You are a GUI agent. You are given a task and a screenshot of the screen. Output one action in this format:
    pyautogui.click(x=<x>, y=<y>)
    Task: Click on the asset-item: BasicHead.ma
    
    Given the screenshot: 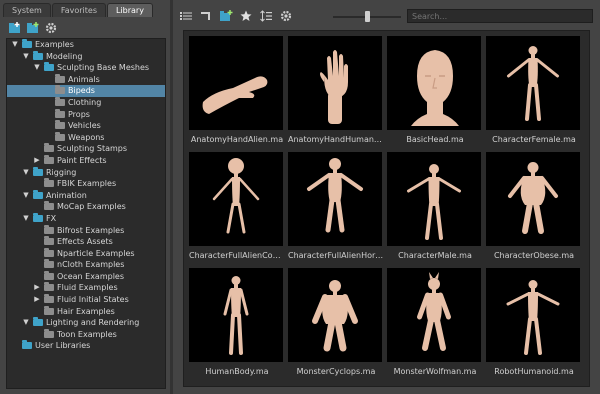 What is the action you would take?
    pyautogui.click(x=435, y=90)
    